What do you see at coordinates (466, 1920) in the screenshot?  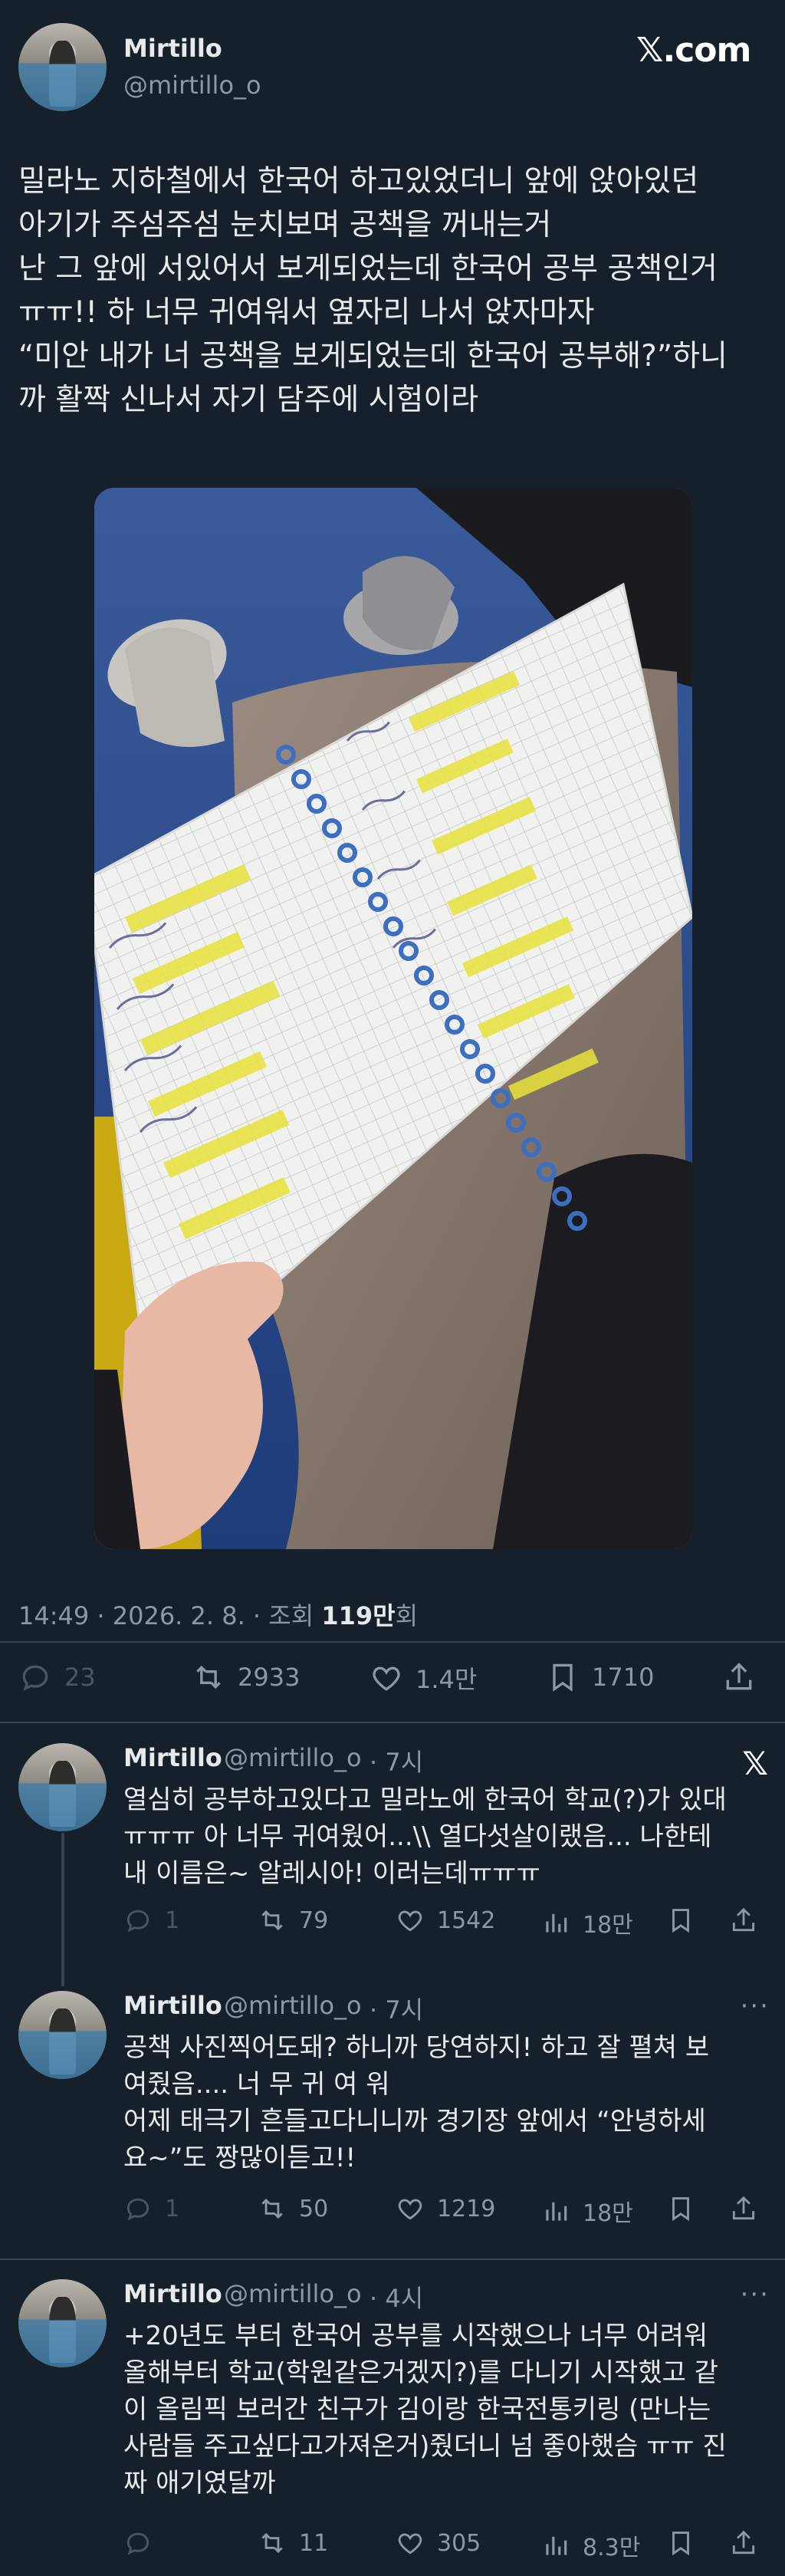 I see `like-count: 1542` at bounding box center [466, 1920].